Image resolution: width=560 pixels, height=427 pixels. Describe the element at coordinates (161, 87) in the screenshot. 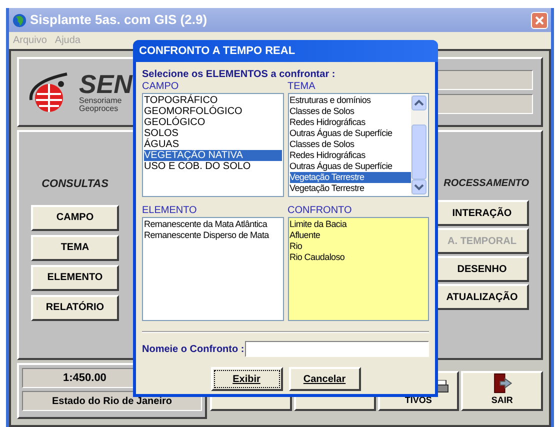

I see `list-label: CAMPO` at that location.